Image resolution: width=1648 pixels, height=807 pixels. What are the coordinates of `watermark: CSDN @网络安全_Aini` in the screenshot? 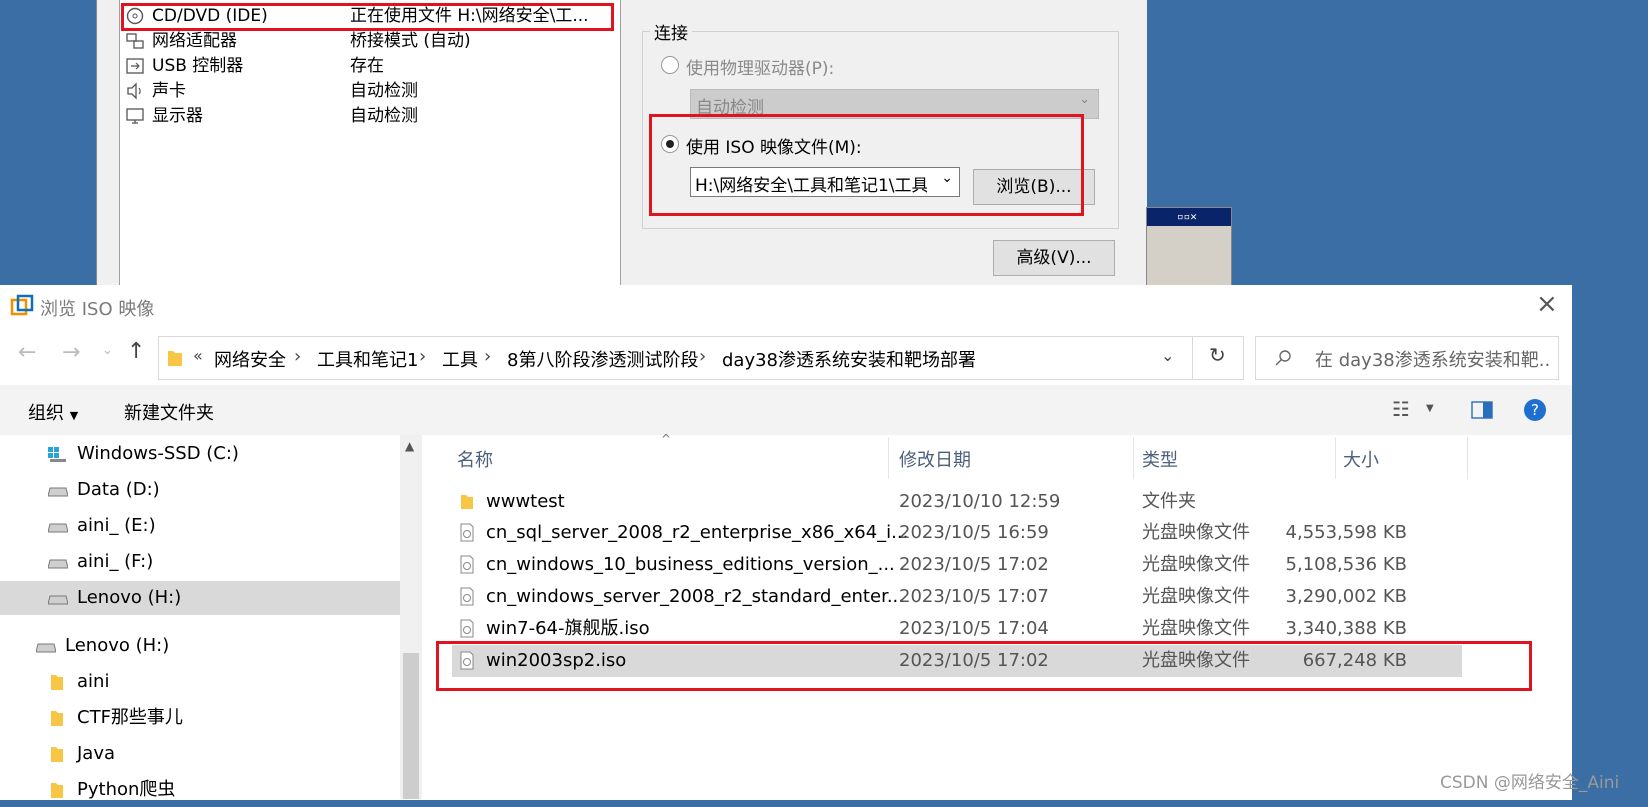 It's located at (1530, 783).